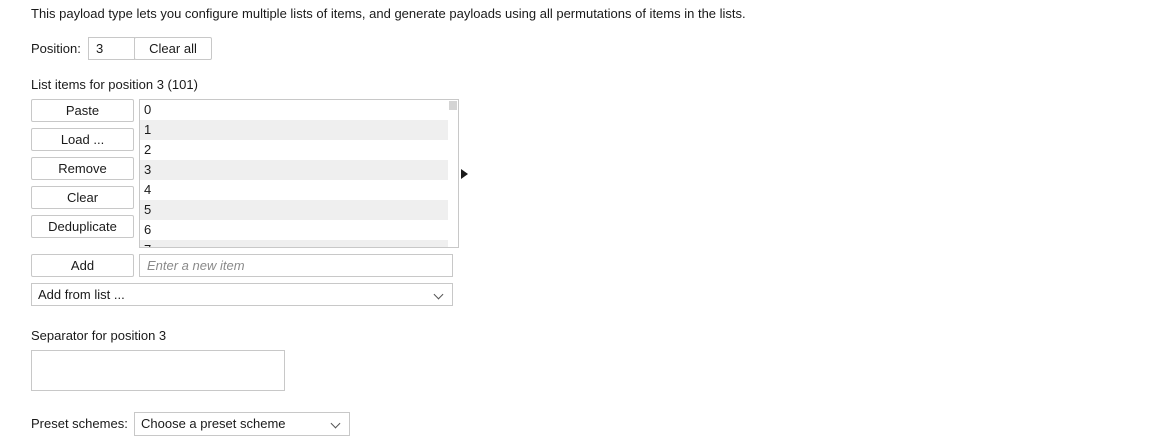 The height and width of the screenshot is (443, 1167). I want to click on preset-scheme-value: Choose a preset scheme, so click(213, 423).